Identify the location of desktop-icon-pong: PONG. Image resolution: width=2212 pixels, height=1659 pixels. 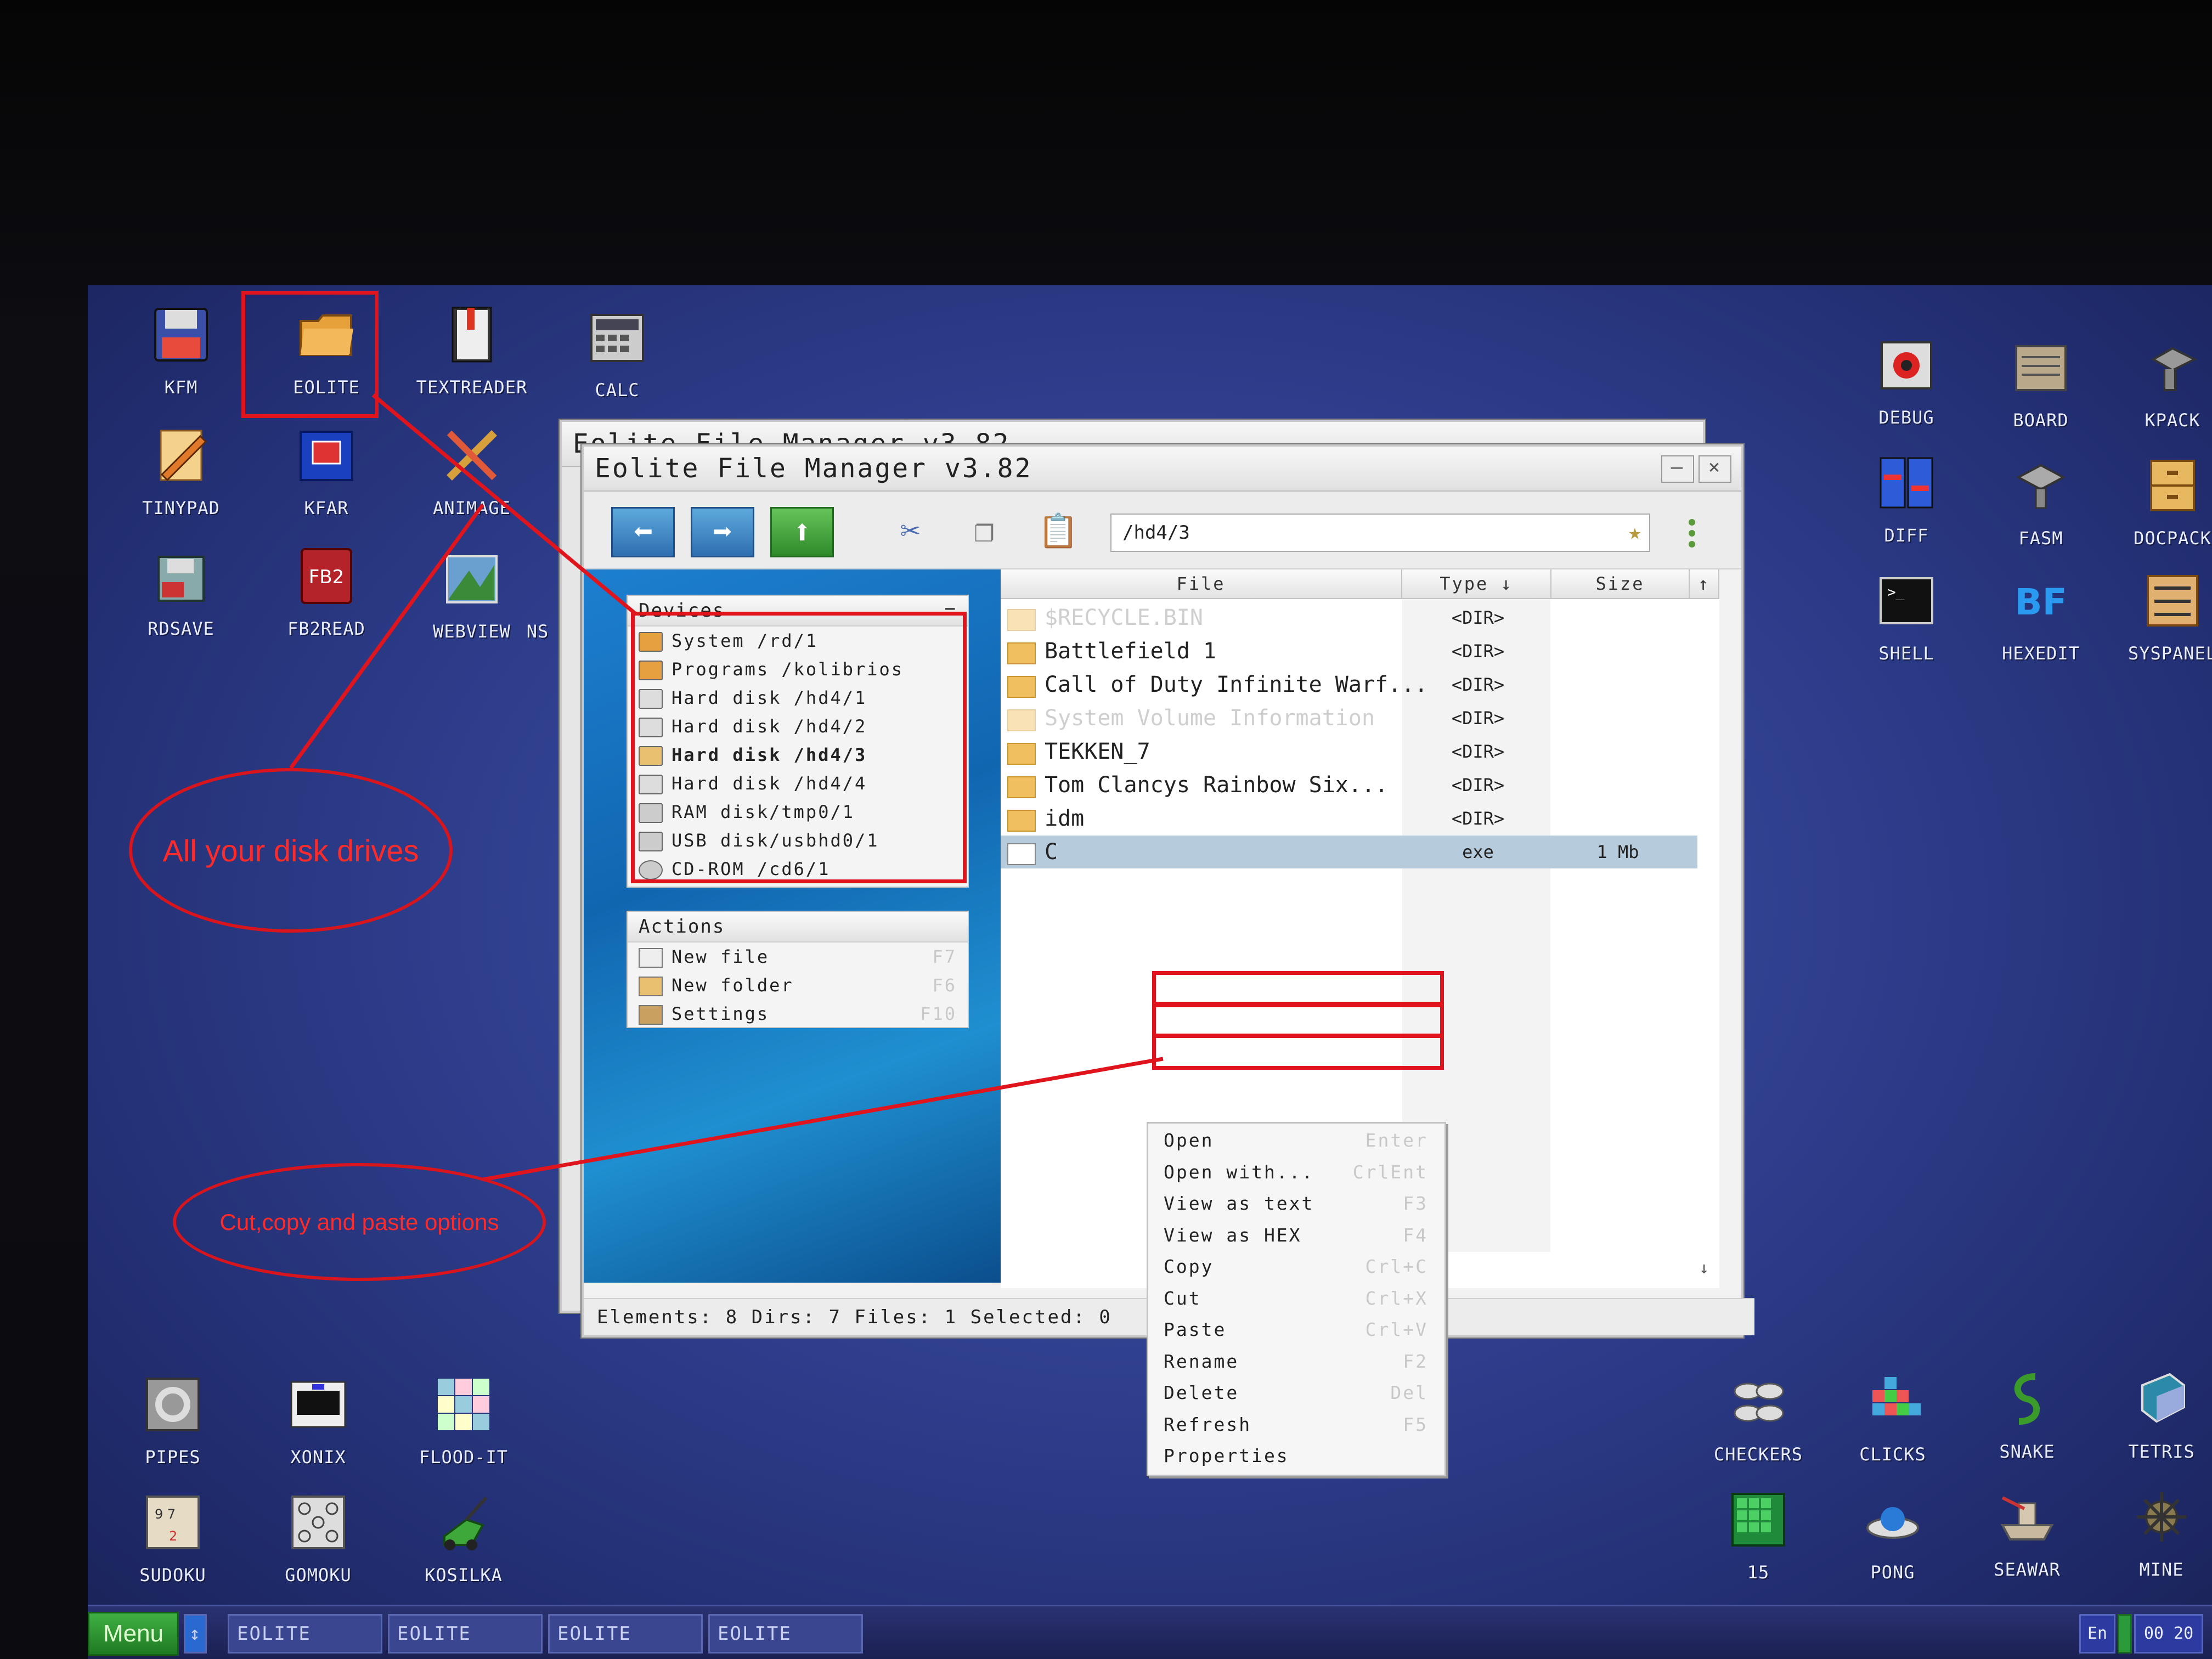
(1893, 1536).